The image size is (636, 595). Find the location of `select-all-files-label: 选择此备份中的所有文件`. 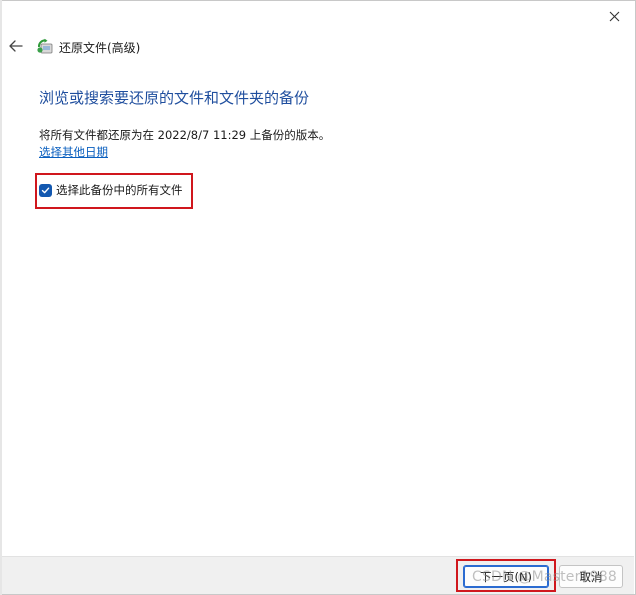

select-all-files-label: 选择此备份中的所有文件 is located at coordinates (119, 190).